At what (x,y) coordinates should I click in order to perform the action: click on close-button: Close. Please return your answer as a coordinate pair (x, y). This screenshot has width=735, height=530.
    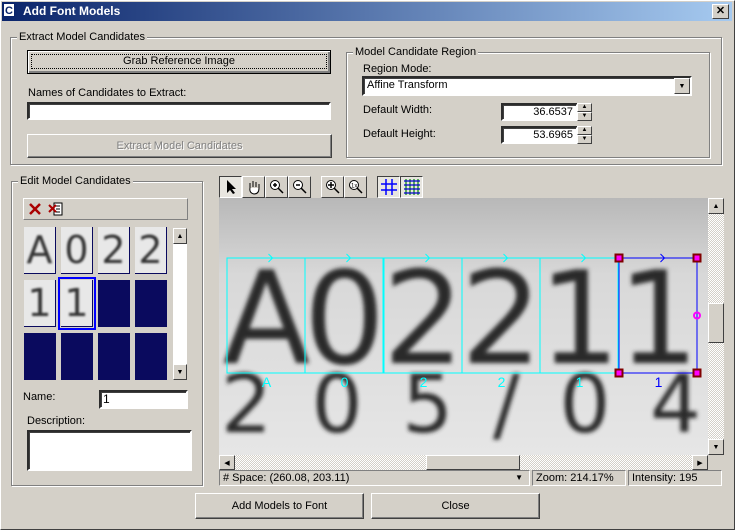
    Looking at the image, I should click on (455, 506).